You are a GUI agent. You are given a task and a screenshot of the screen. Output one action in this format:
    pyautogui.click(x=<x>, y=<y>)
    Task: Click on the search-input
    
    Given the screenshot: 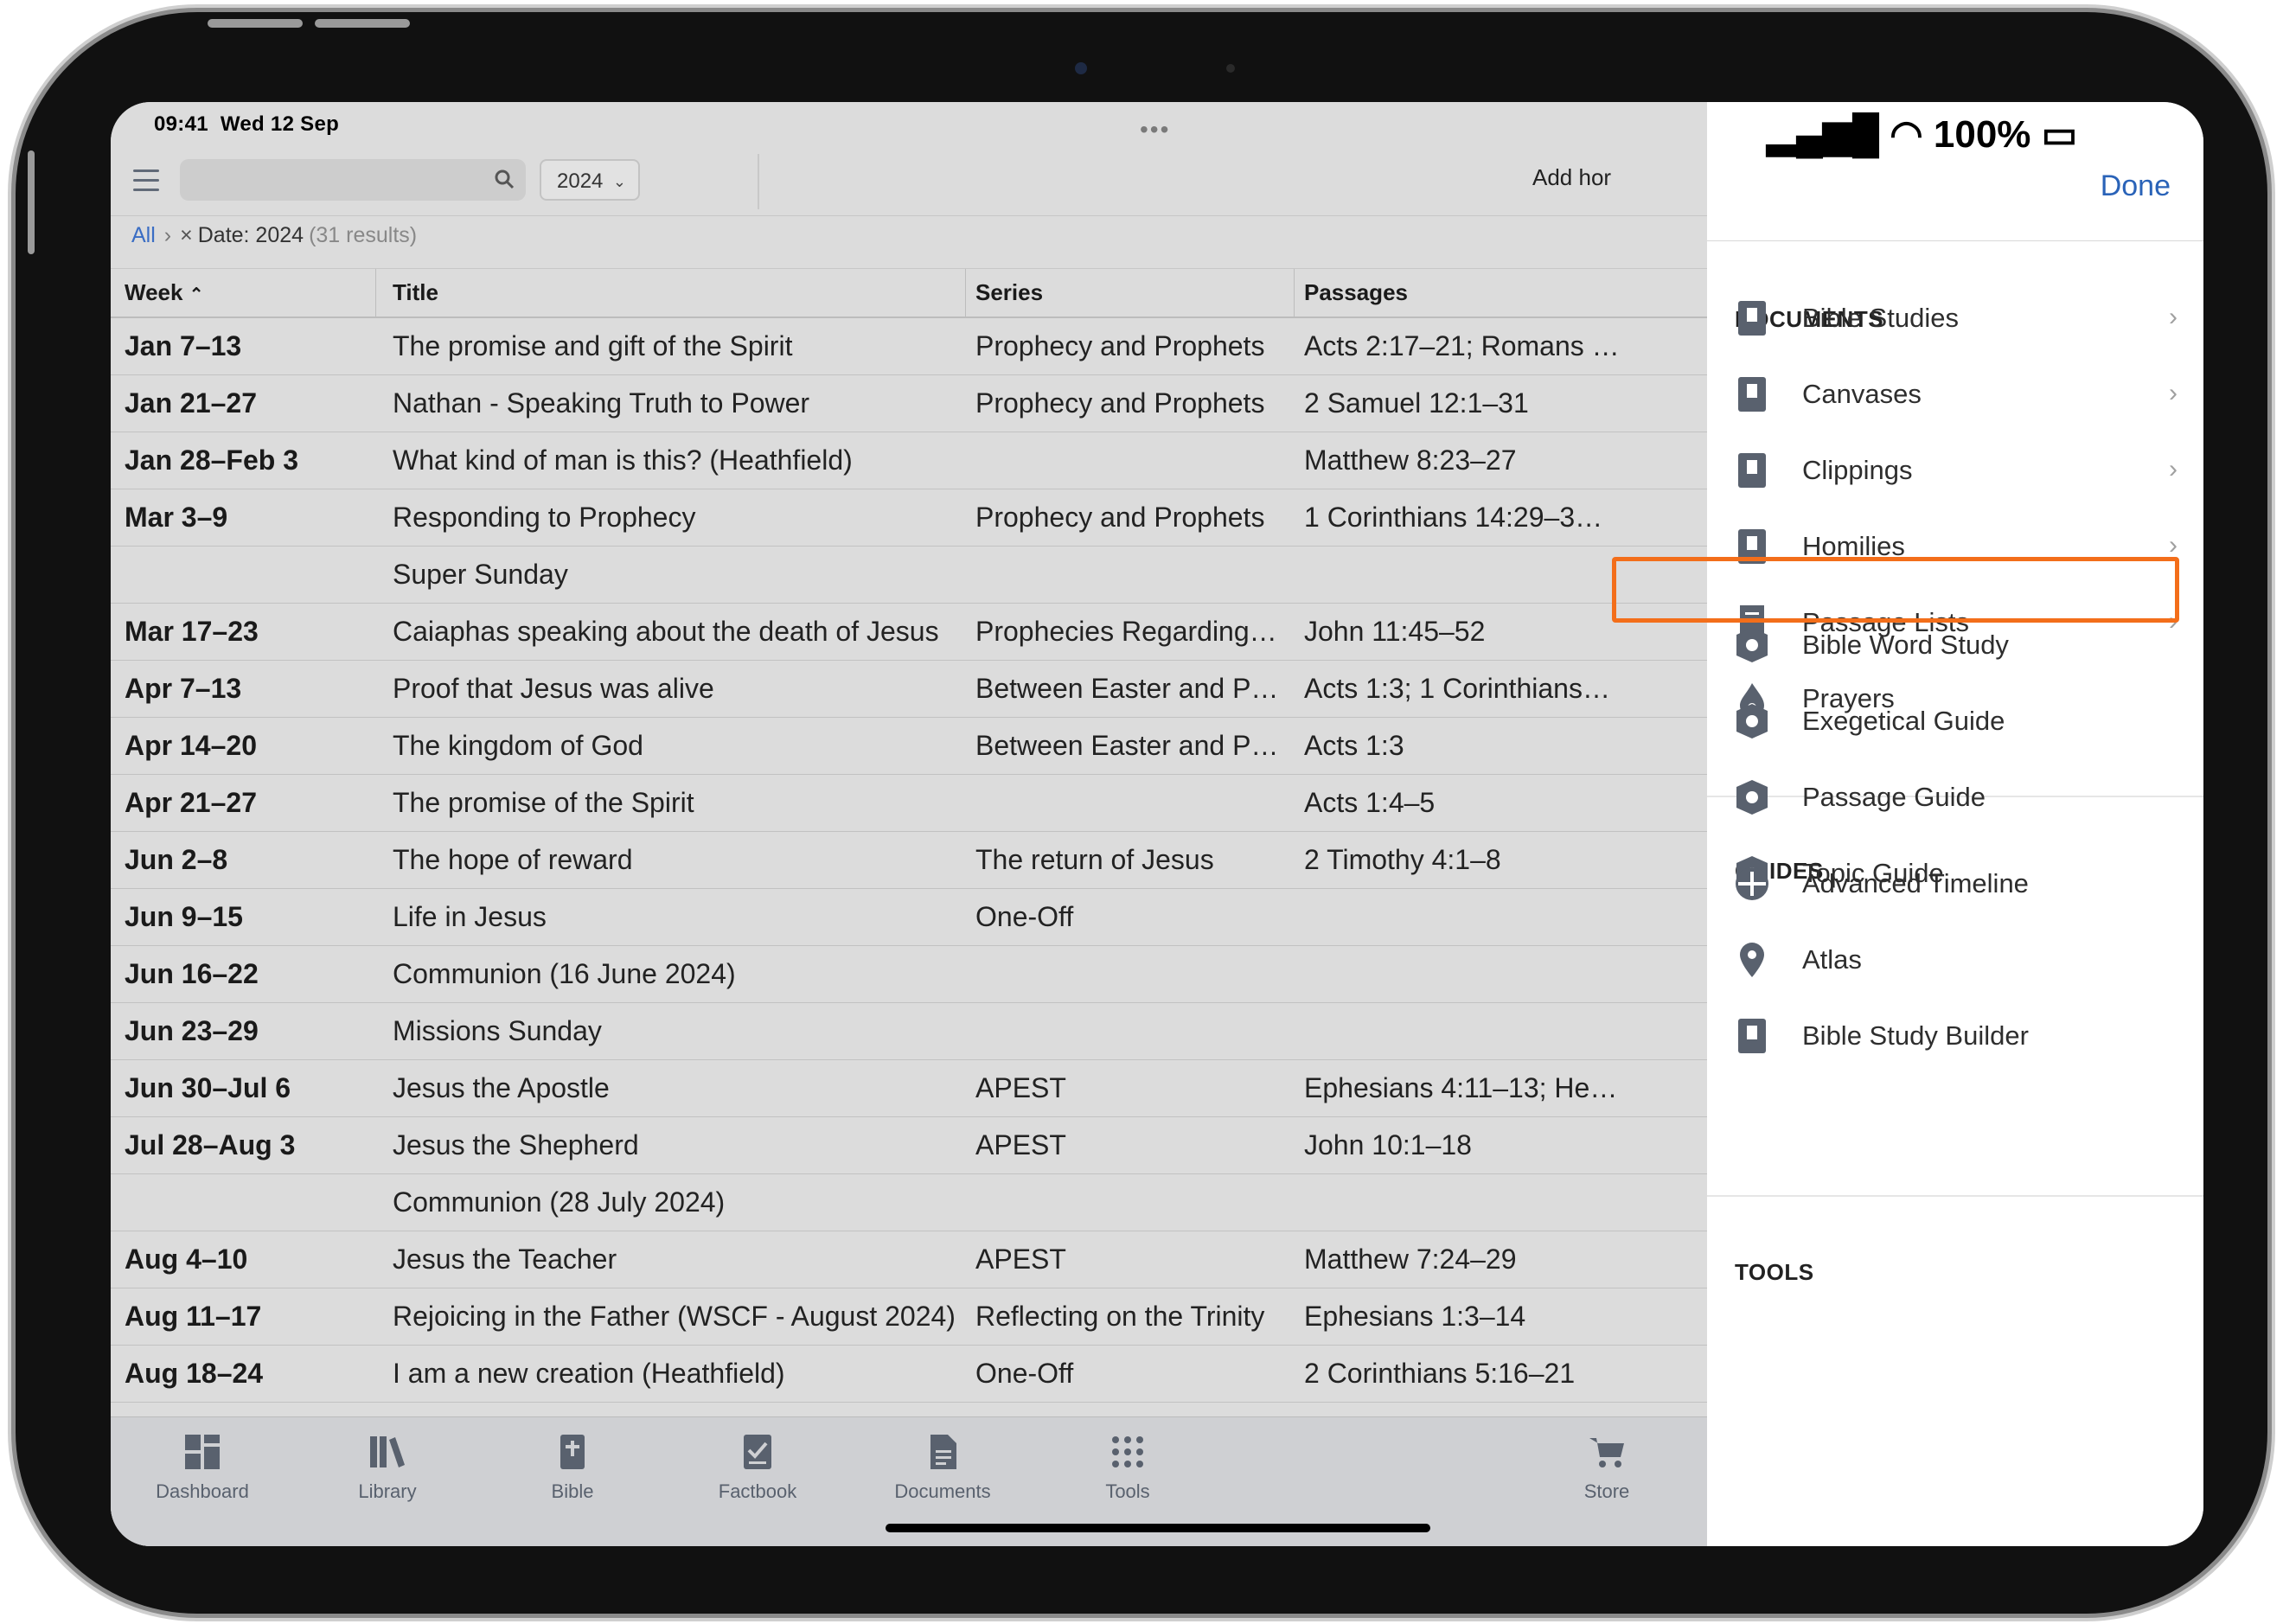 What is the action you would take?
    pyautogui.click(x=353, y=180)
    